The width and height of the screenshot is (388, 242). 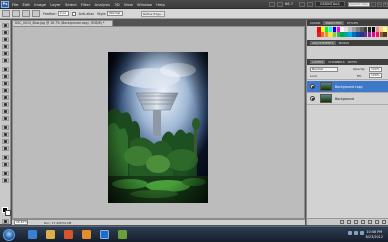 What do you see at coordinates (384, 222) in the screenshot?
I see `delete-layer-icon` at bounding box center [384, 222].